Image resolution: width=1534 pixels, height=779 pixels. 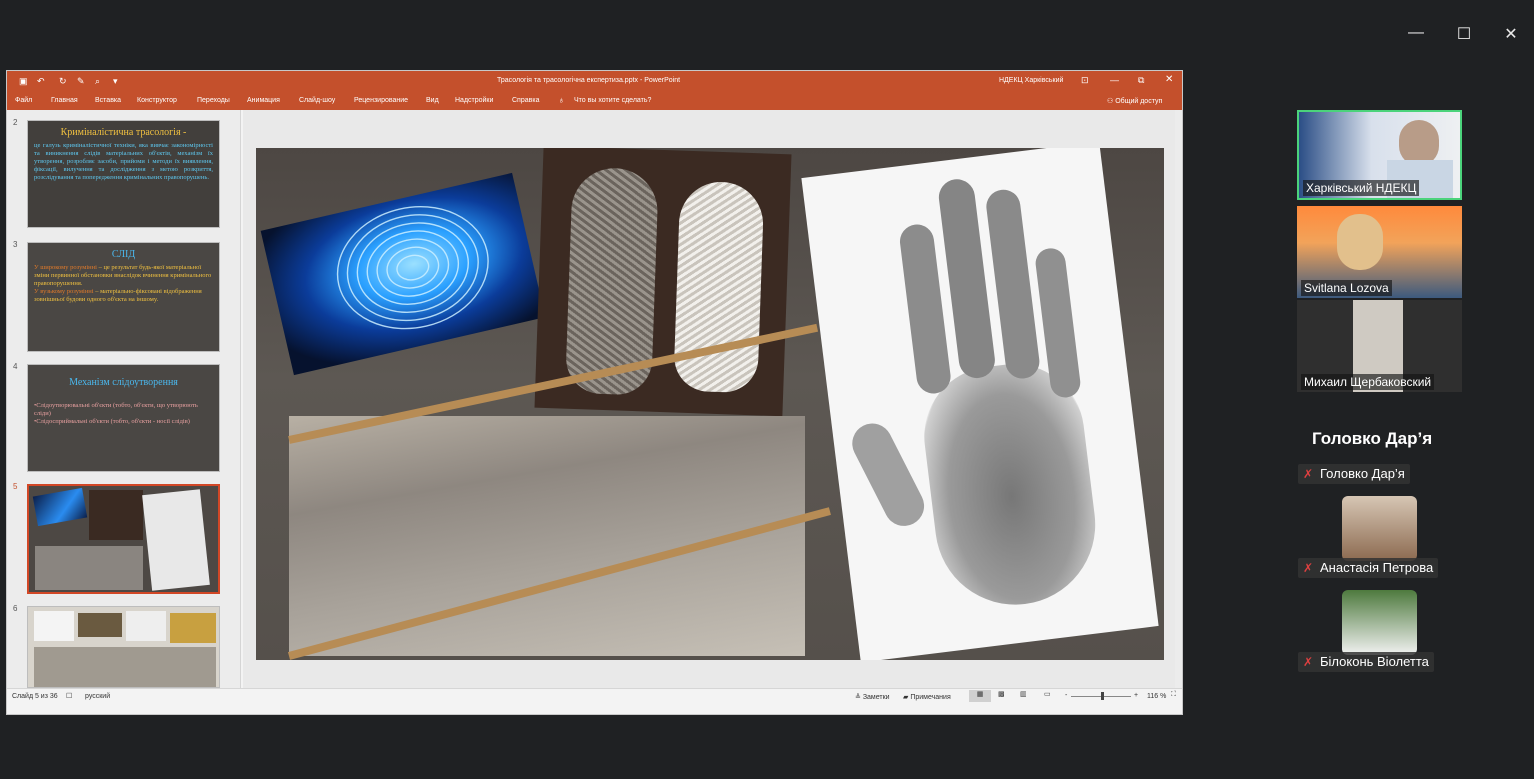 I want to click on thumb-number: 3, so click(x=15, y=244).